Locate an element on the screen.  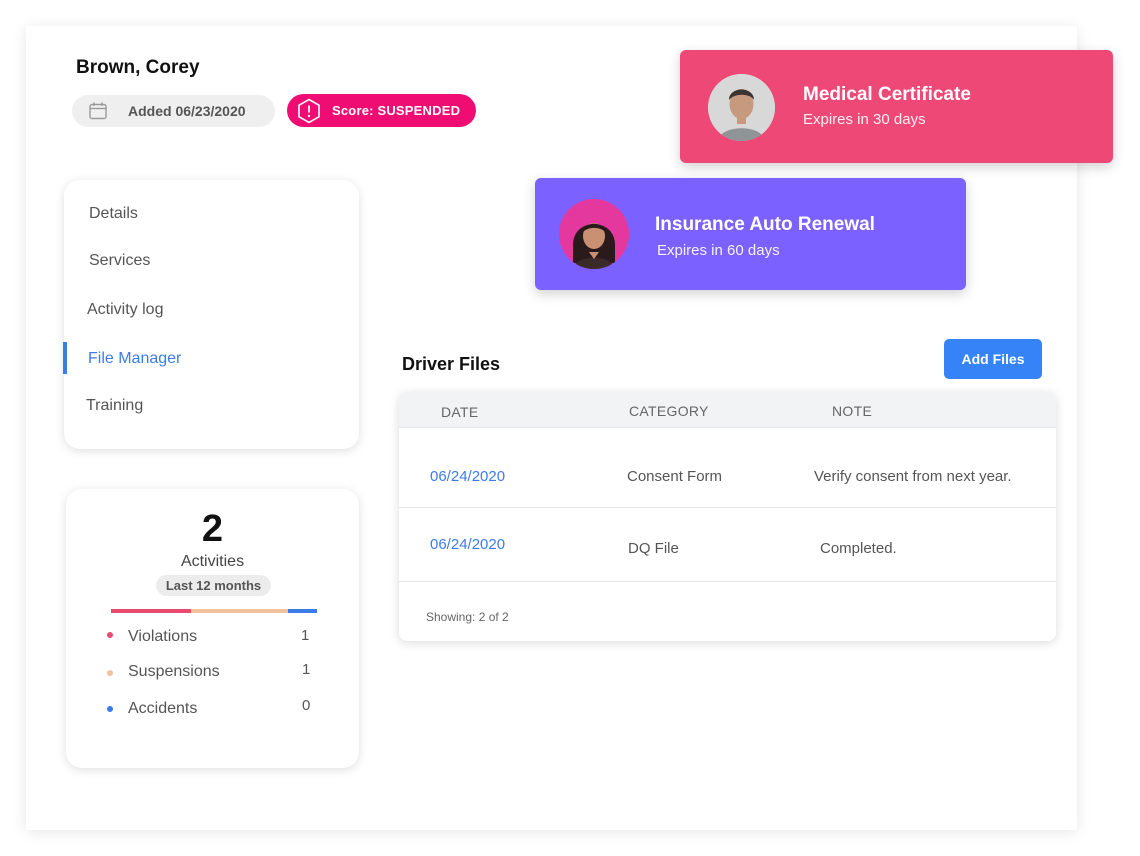
score-badge: Score: SUSPENDED is located at coordinates (381, 110).